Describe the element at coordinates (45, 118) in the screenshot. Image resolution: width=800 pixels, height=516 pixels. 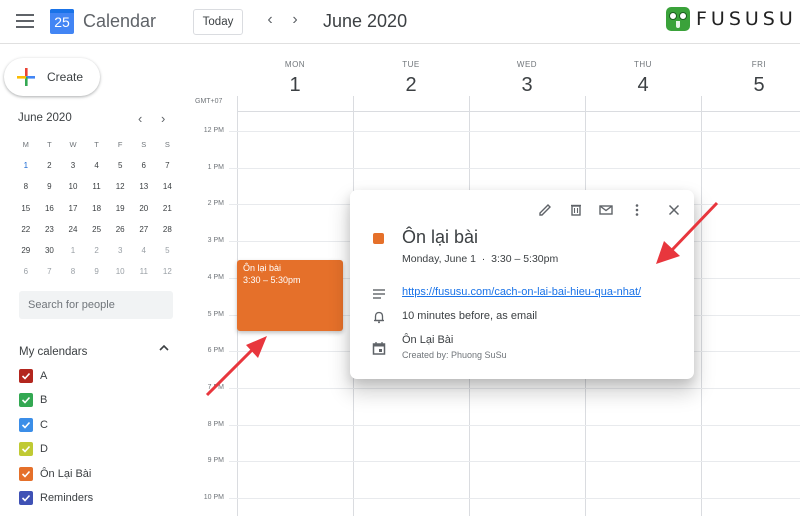
I see `mini-calendar-title: June 2020` at that location.